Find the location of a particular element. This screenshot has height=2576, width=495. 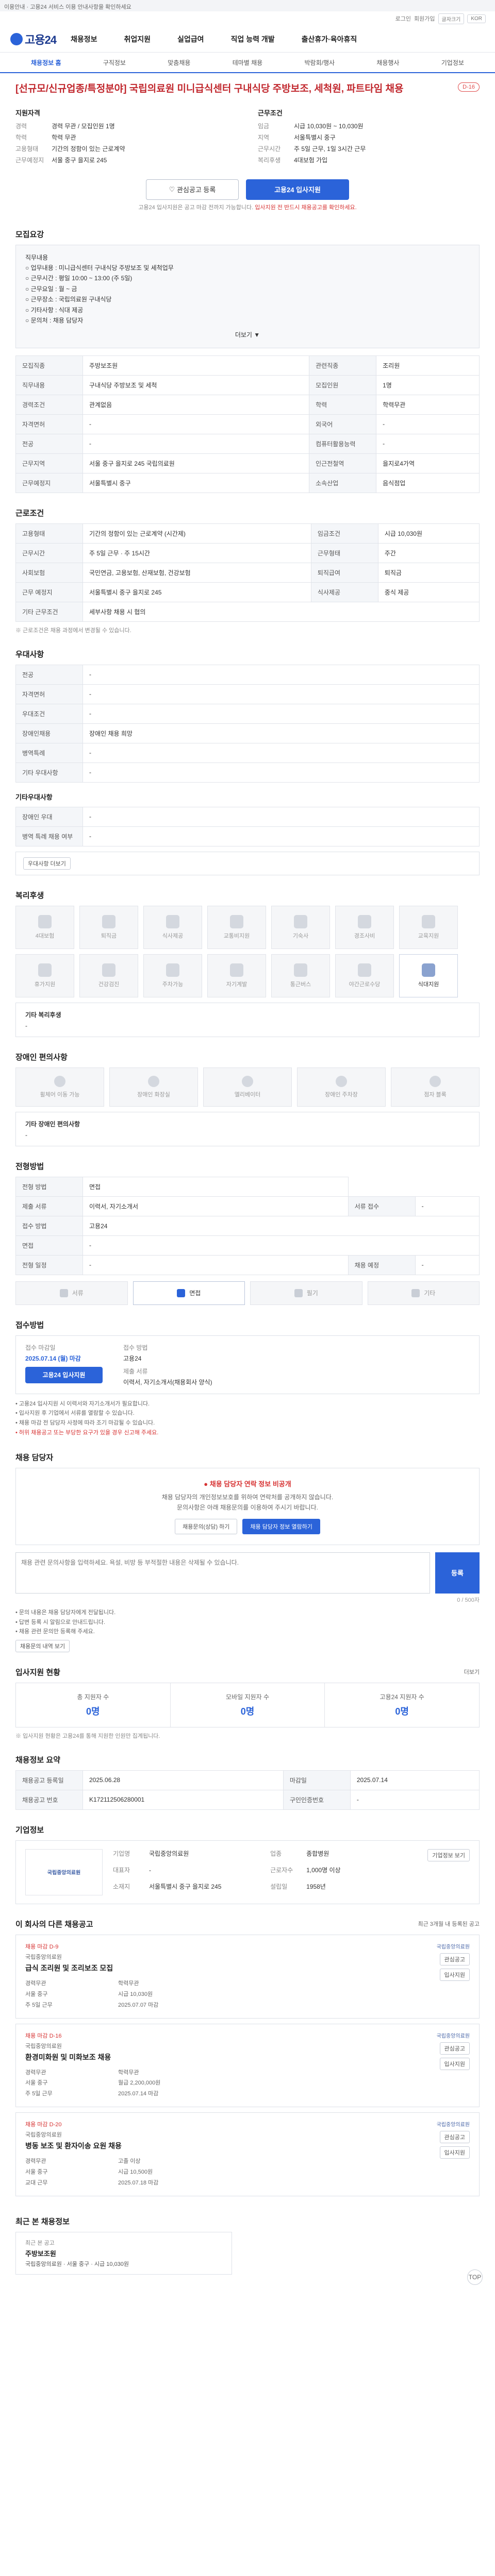

qa-submit-button: 등록 is located at coordinates (457, 1573).